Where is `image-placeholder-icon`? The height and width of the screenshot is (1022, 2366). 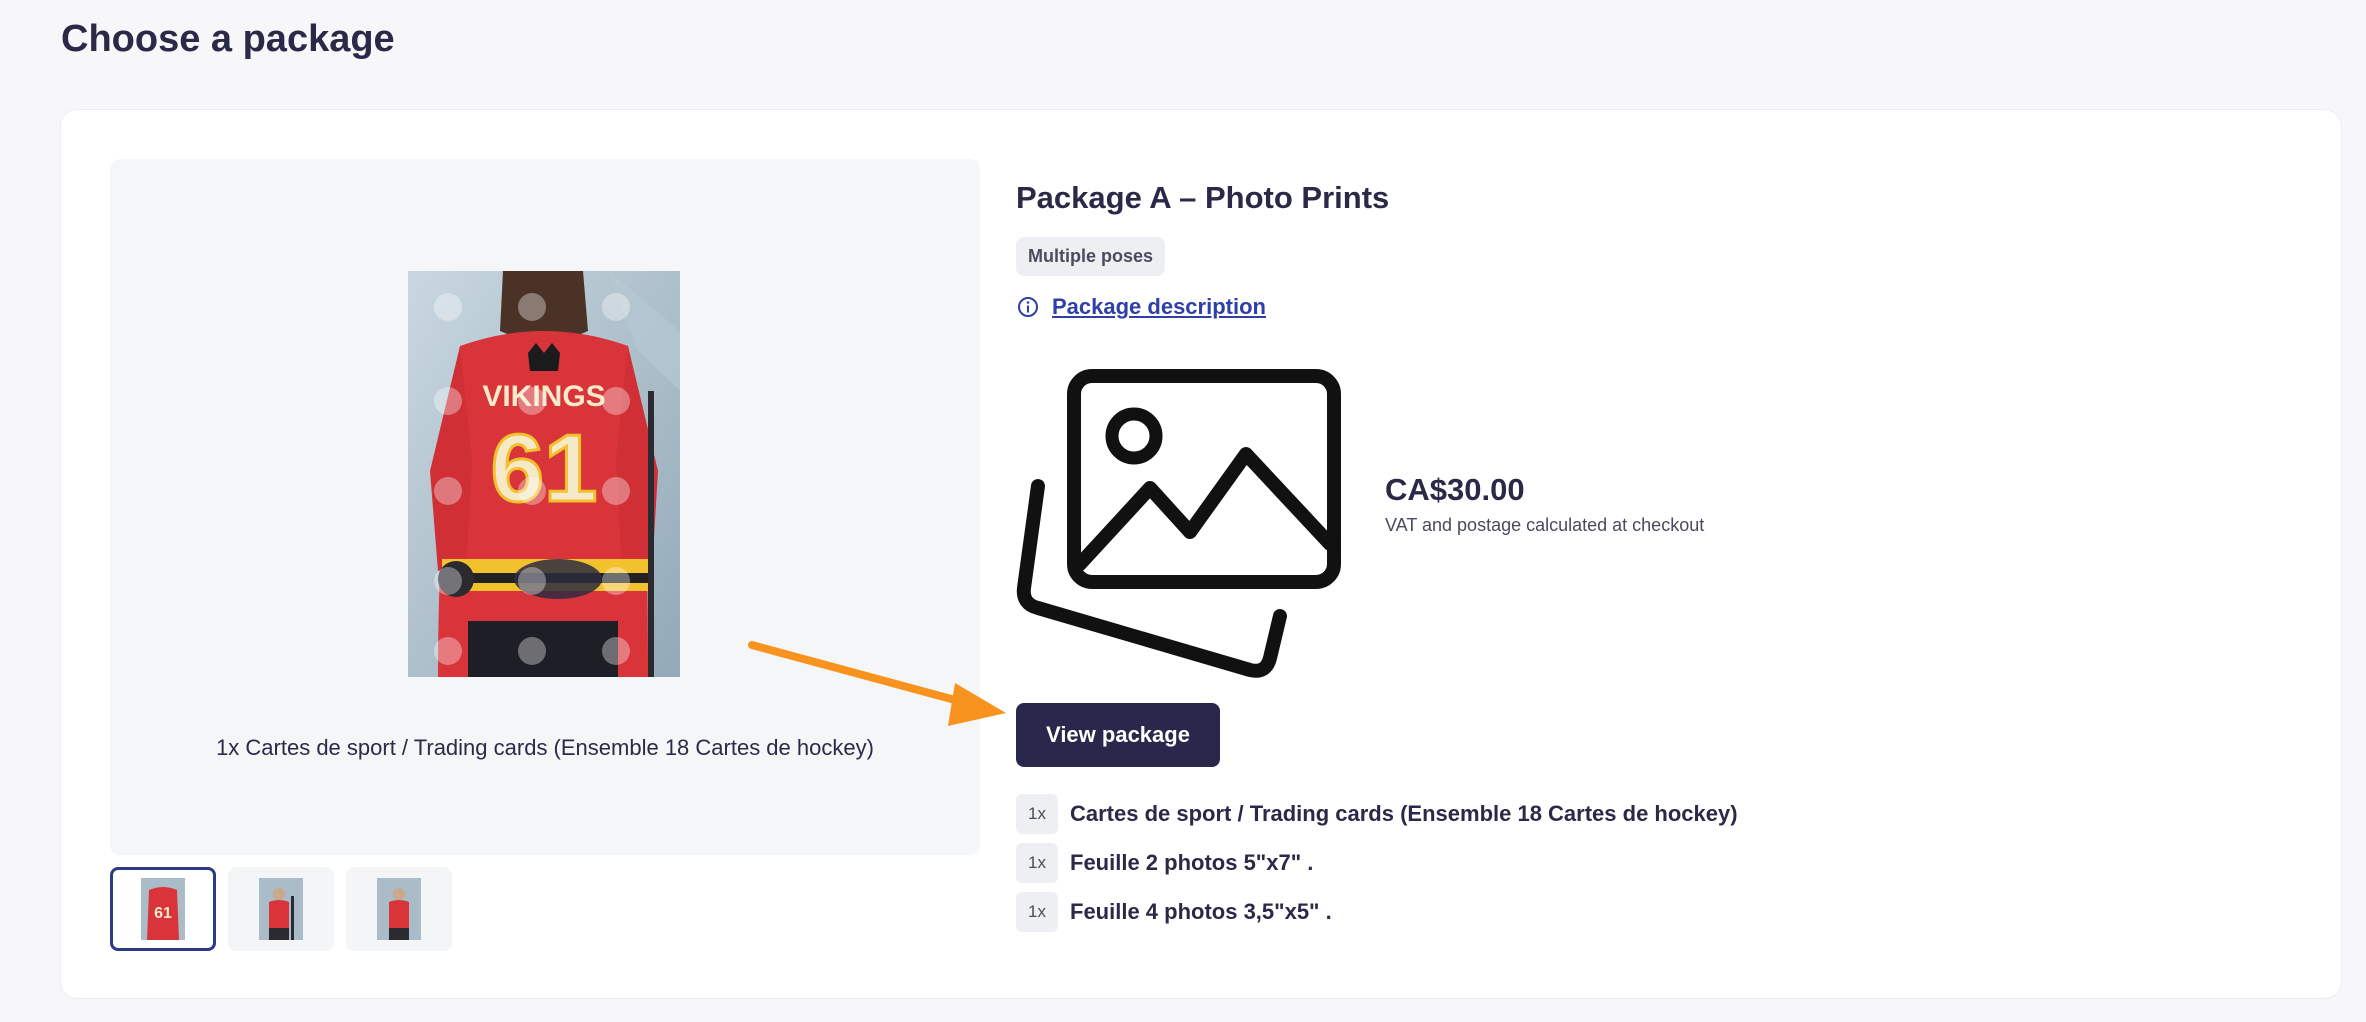 image-placeholder-icon is located at coordinates (1179, 525).